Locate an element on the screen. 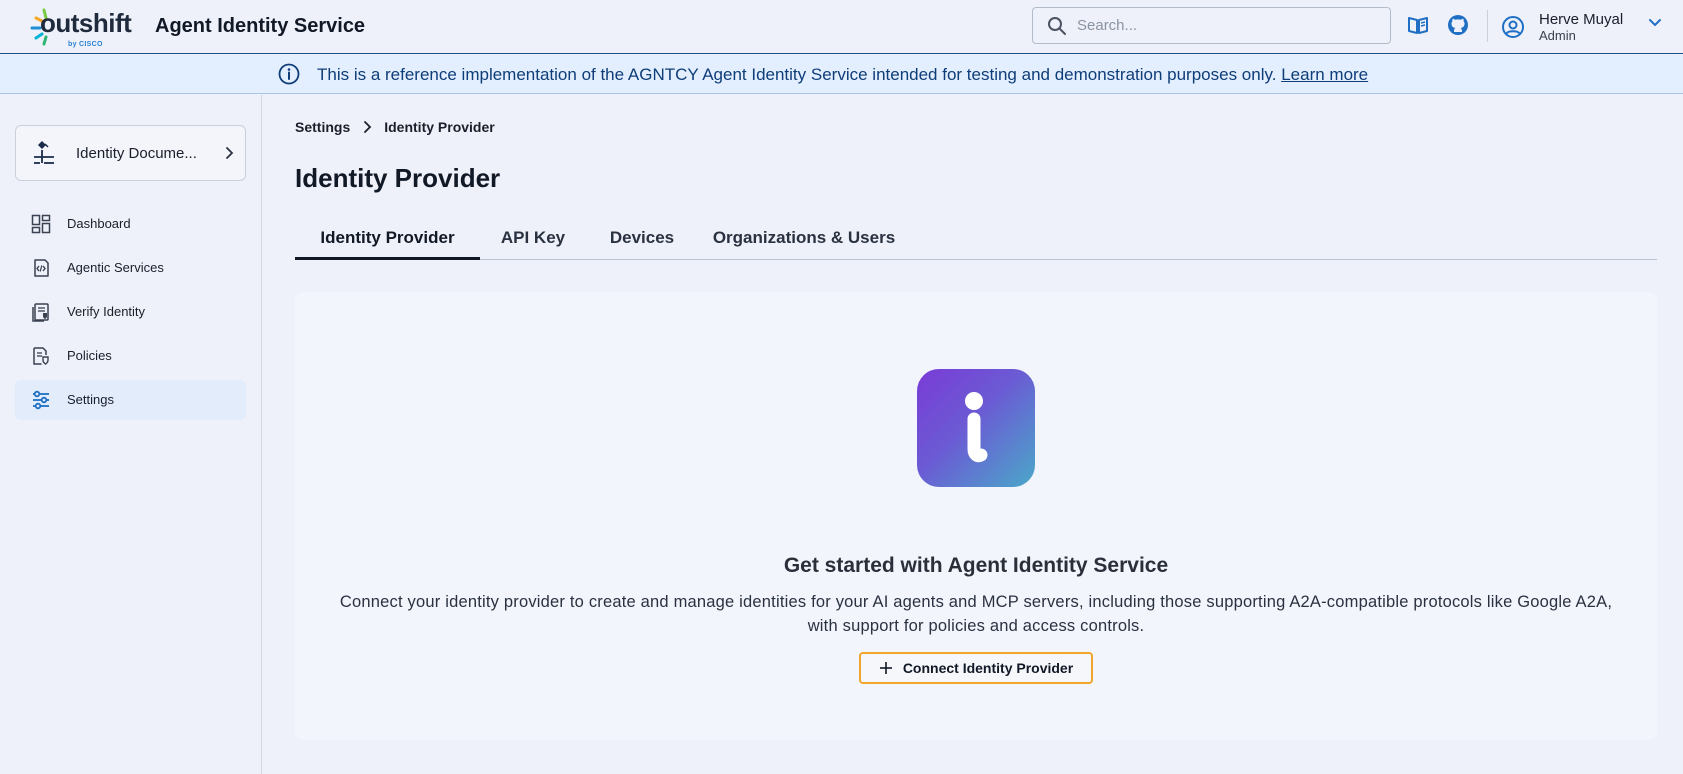 The height and width of the screenshot is (774, 1683). outshift-logo: outshift by CISCO is located at coordinates (86, 27).